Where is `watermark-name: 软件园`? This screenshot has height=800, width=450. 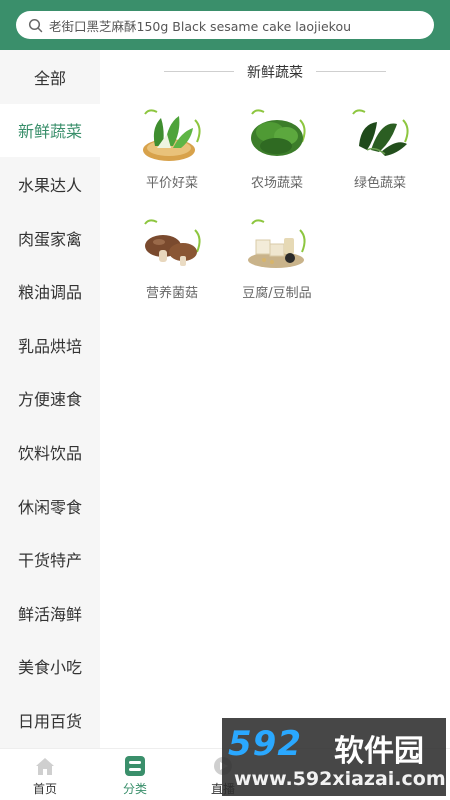 watermark-name: 软件园 is located at coordinates (379, 751).